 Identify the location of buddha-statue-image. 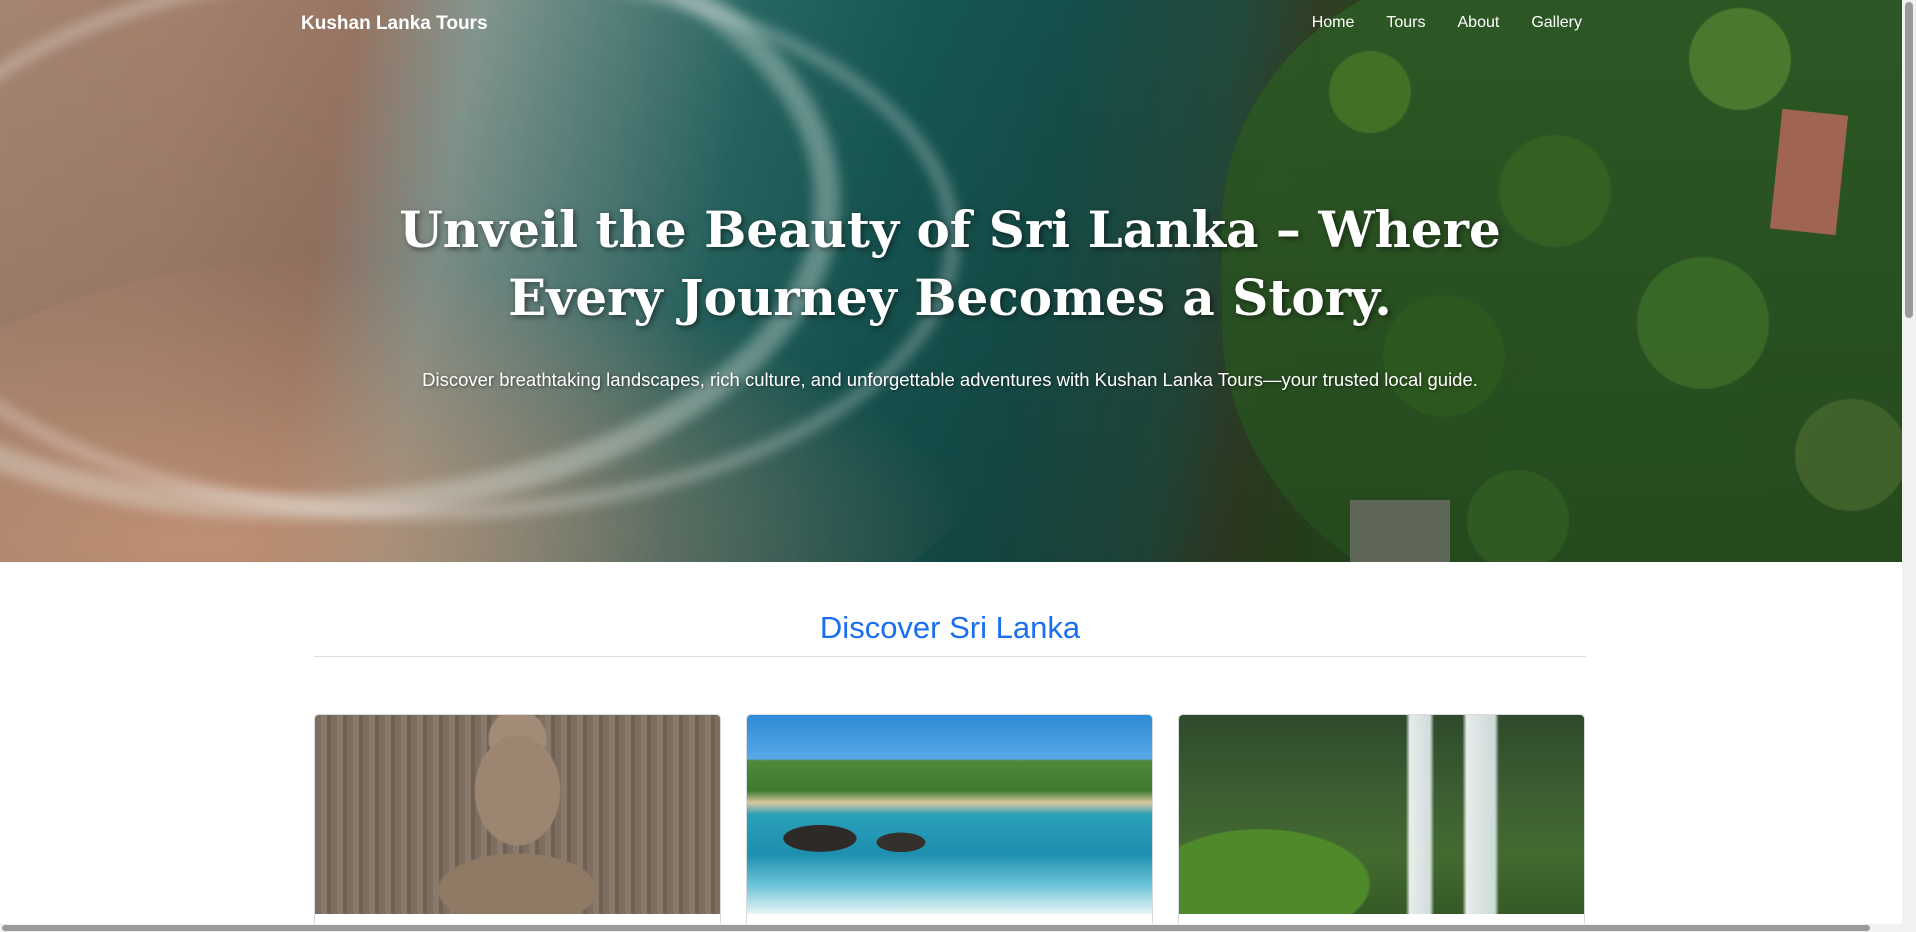
(517, 814).